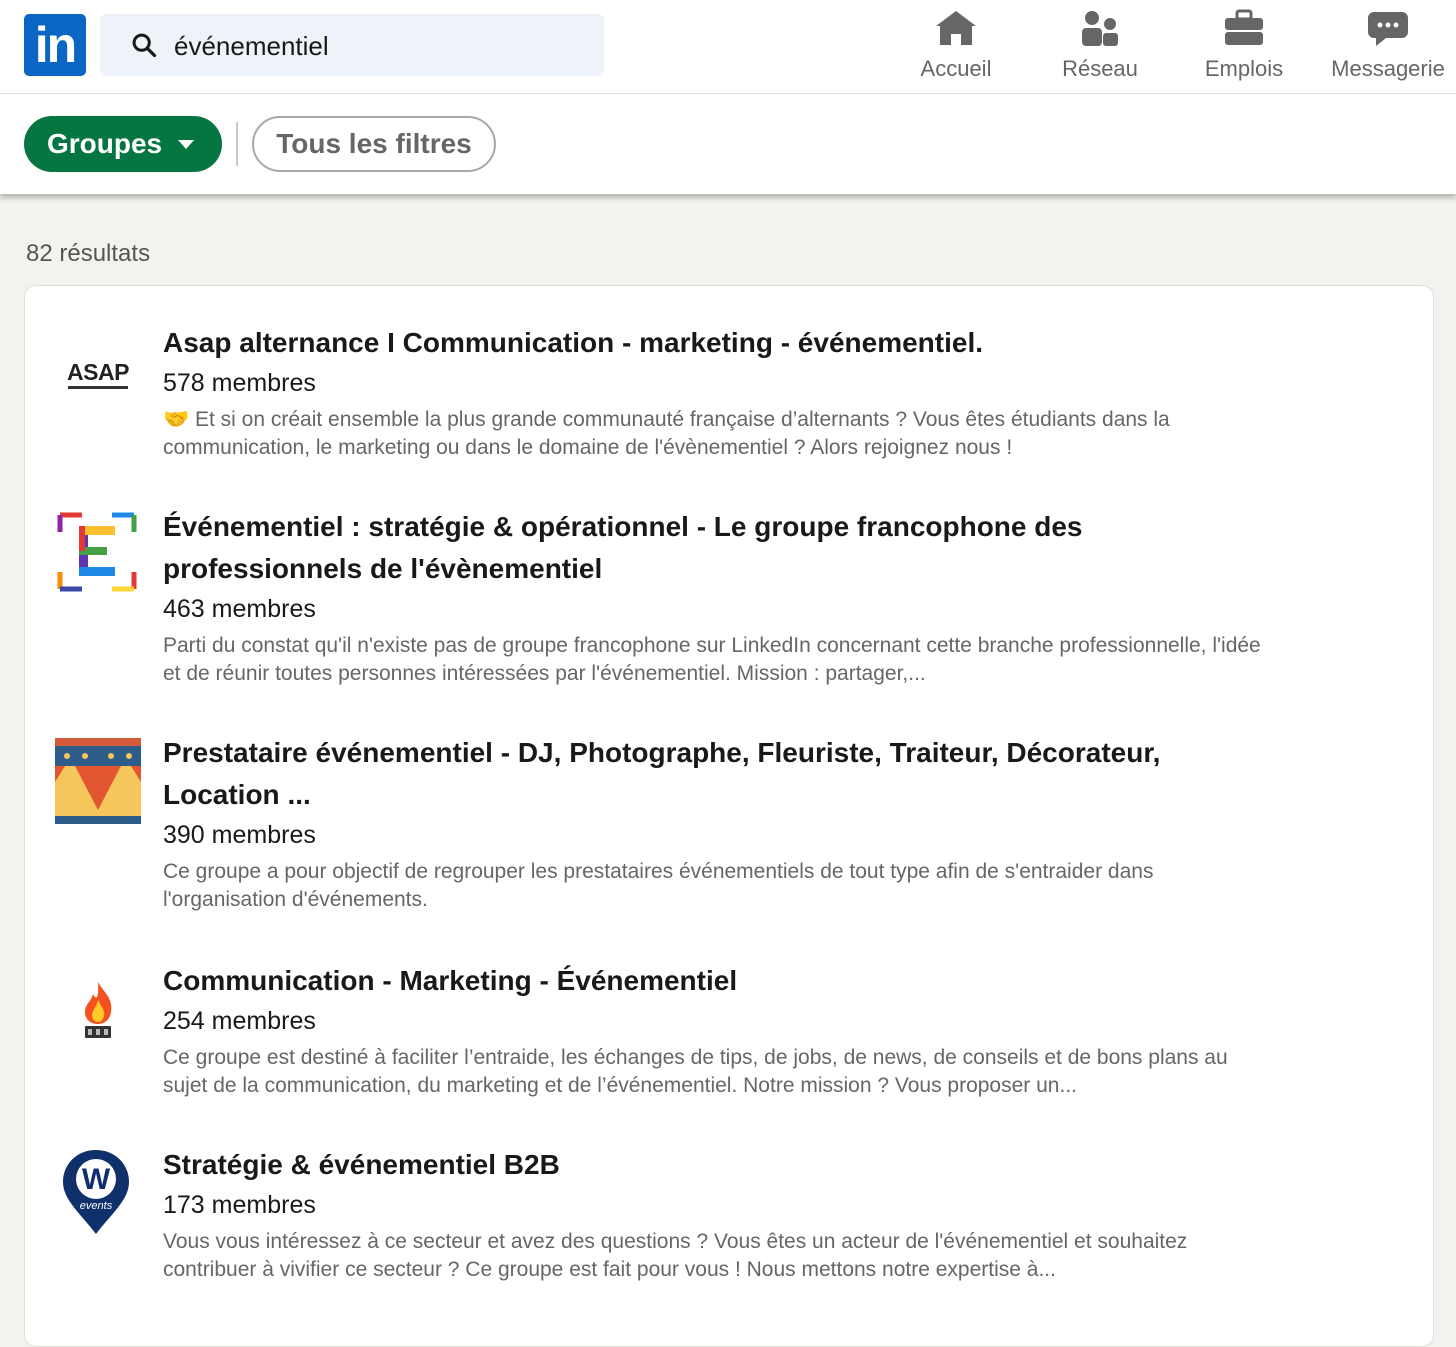 The height and width of the screenshot is (1347, 1456). I want to click on e-logo-graphic, so click(97, 552).